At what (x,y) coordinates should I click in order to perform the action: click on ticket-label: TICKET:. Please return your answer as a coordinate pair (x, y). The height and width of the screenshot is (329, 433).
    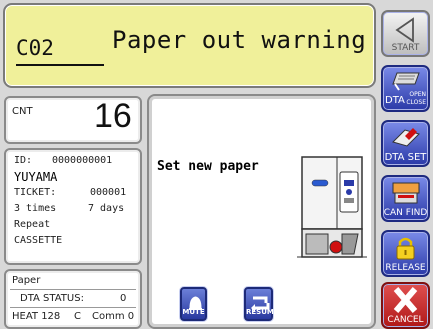
    Looking at the image, I should click on (35, 192).